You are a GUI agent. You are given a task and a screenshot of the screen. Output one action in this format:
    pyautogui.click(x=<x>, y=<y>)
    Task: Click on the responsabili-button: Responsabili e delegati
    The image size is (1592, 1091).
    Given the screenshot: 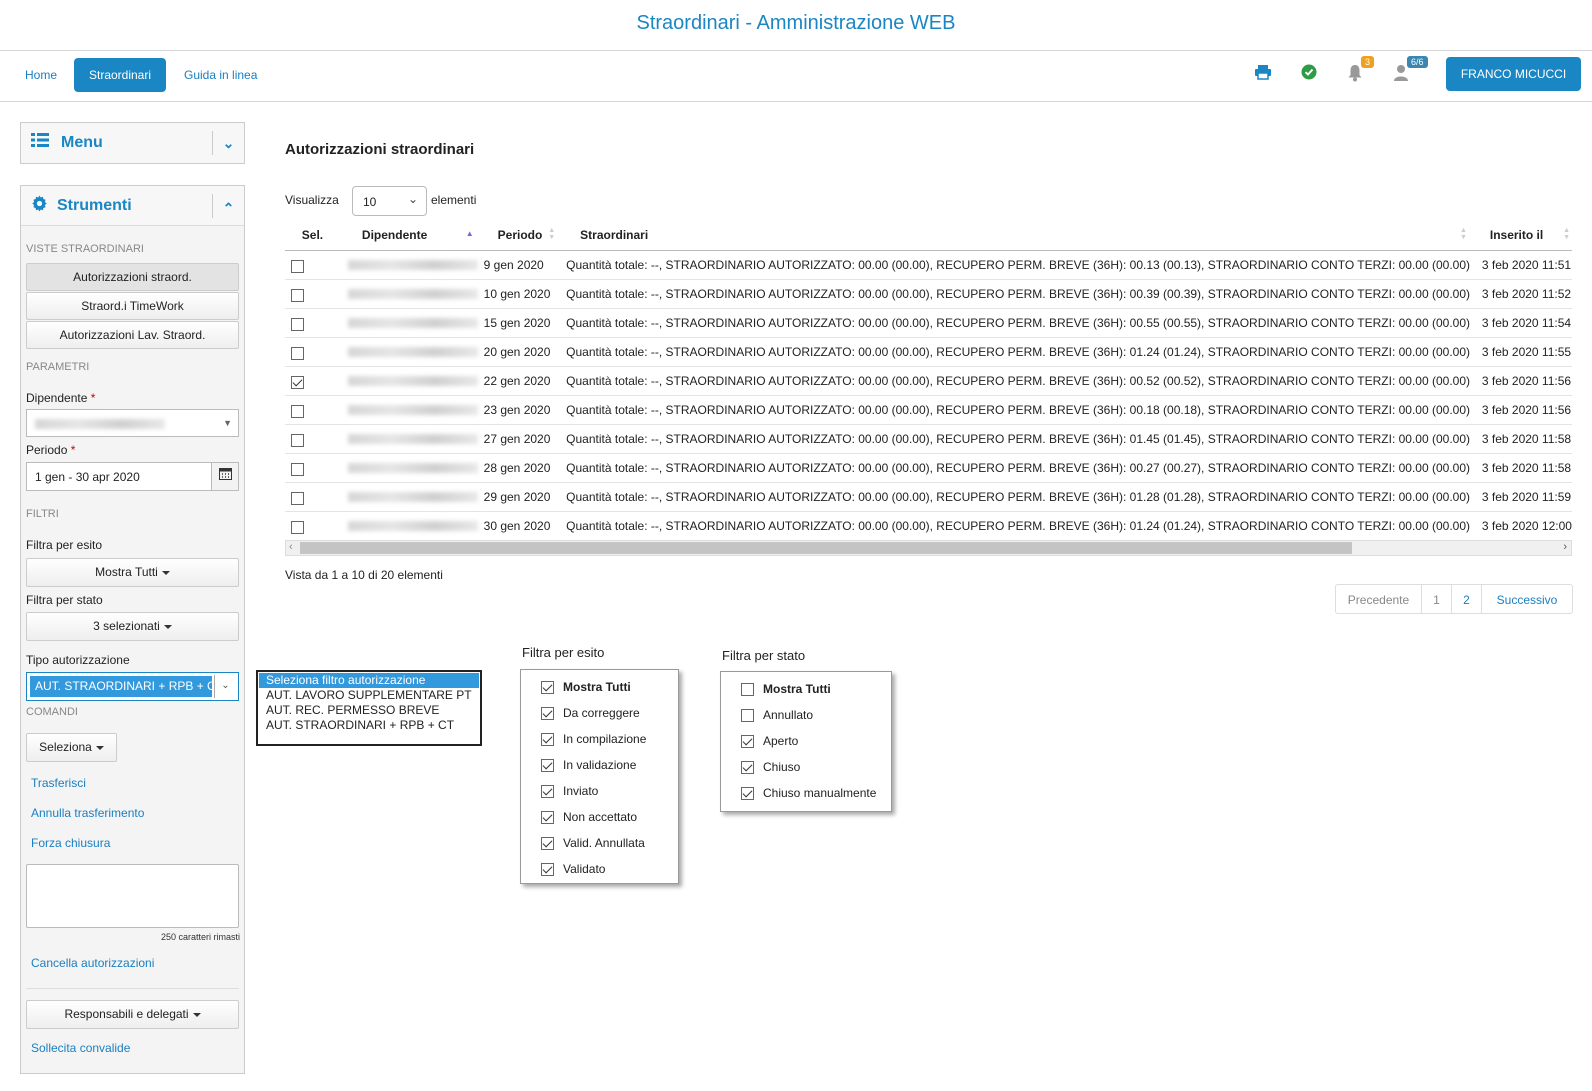 What is the action you would take?
    pyautogui.click(x=132, y=1014)
    